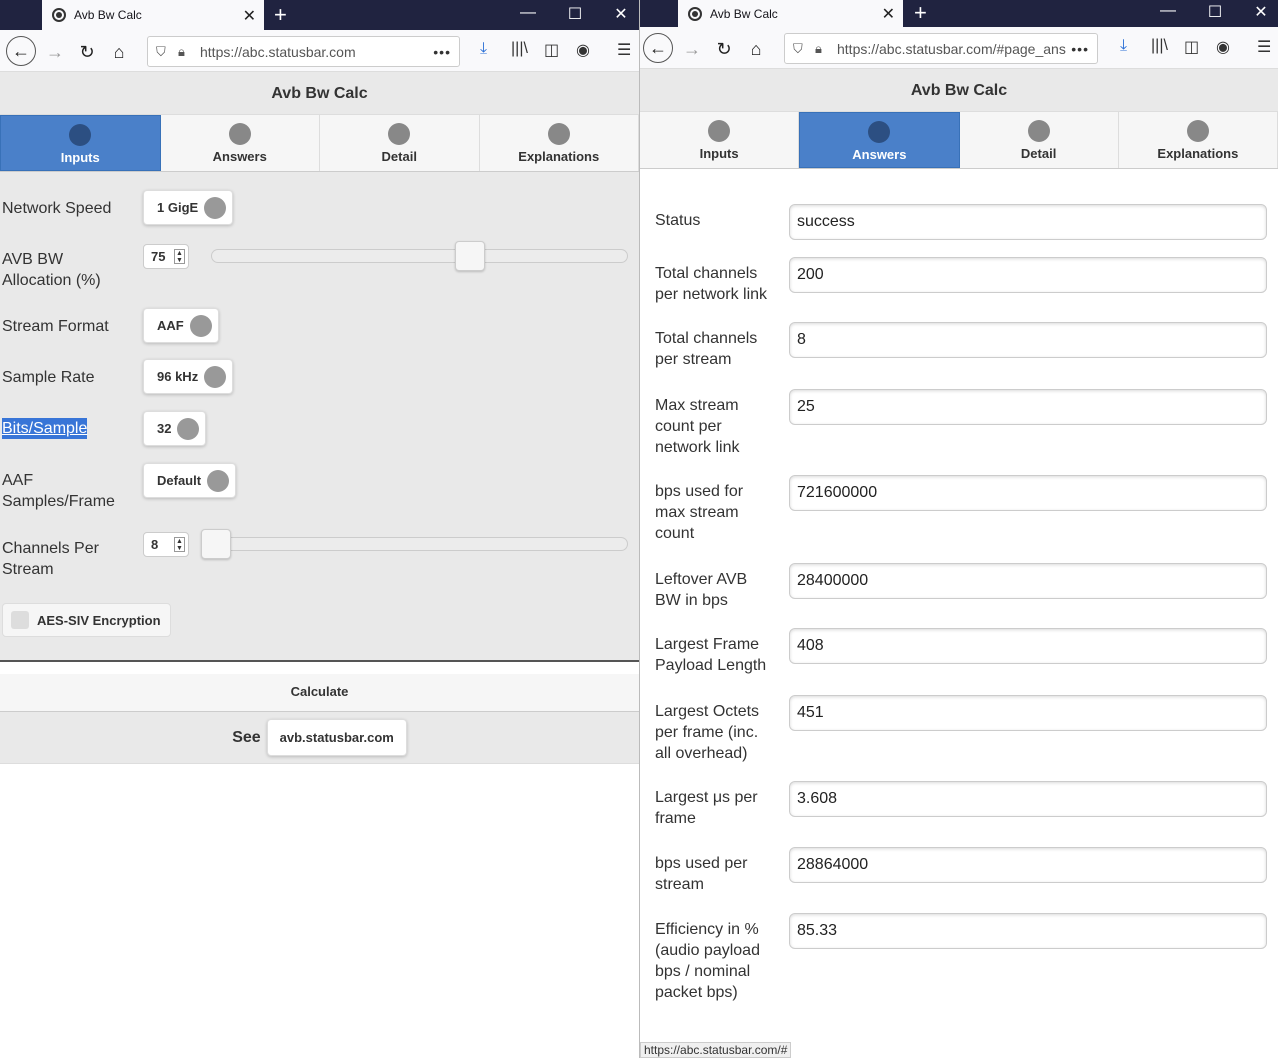  Describe the element at coordinates (336, 737) in the screenshot. I see `see-link-button: avb.statusbar.com` at that location.